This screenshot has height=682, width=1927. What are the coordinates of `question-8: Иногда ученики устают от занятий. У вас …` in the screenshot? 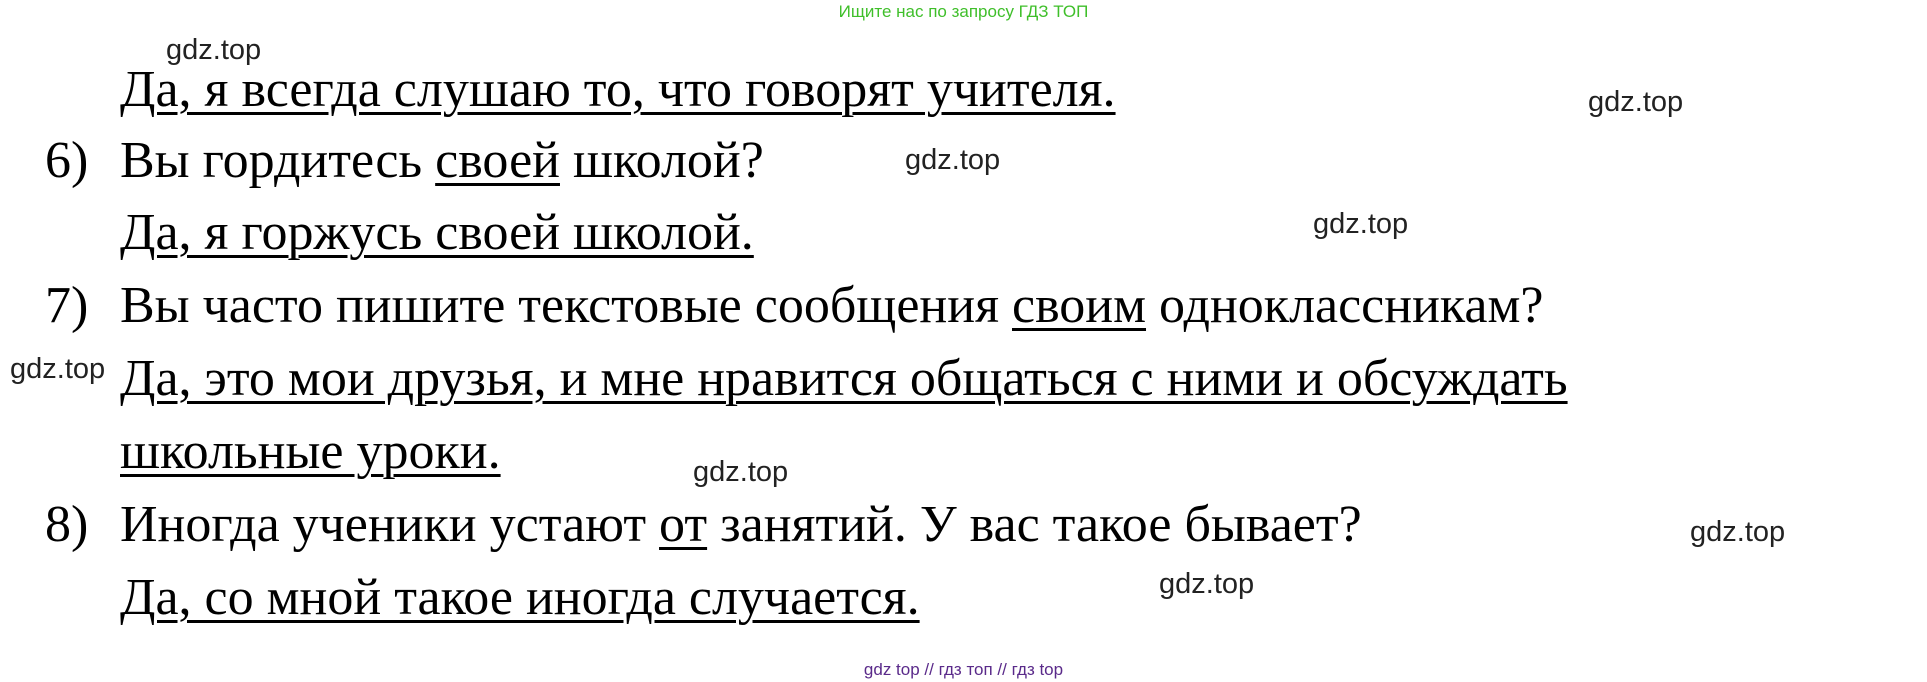 It's located at (741, 525).